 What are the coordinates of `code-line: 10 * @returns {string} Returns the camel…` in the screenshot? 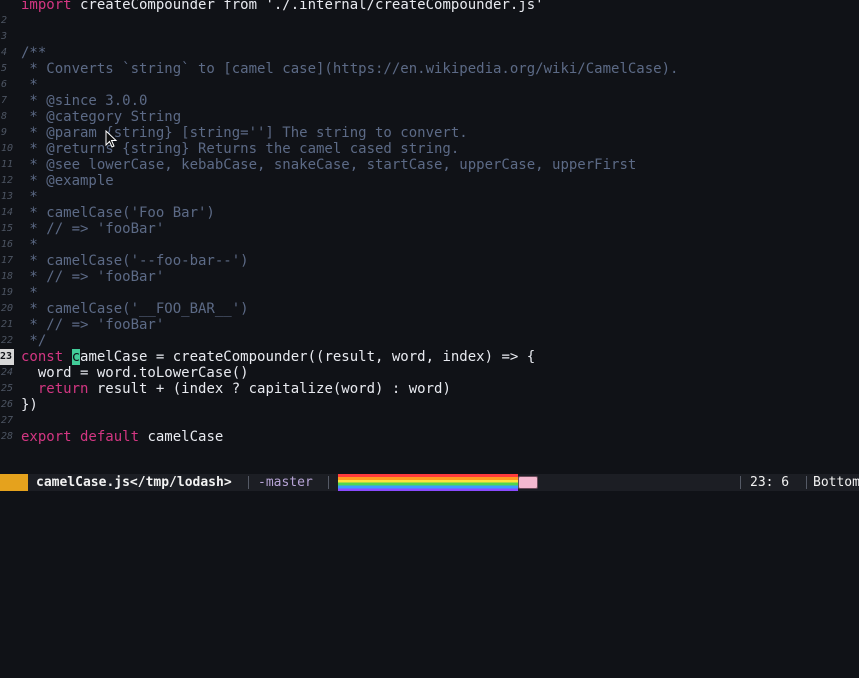 It's located at (429, 149).